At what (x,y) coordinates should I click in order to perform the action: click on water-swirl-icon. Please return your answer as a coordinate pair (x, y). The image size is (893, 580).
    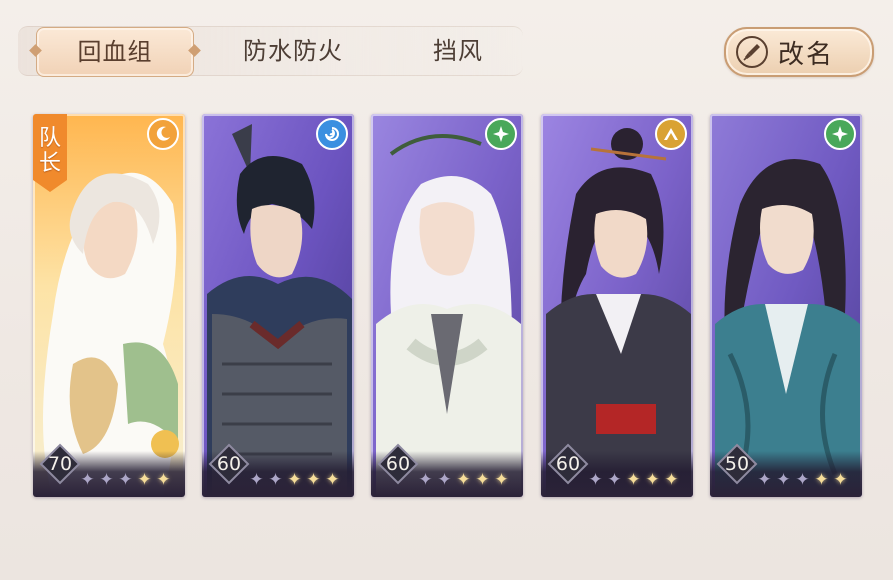
    Looking at the image, I should click on (332, 134).